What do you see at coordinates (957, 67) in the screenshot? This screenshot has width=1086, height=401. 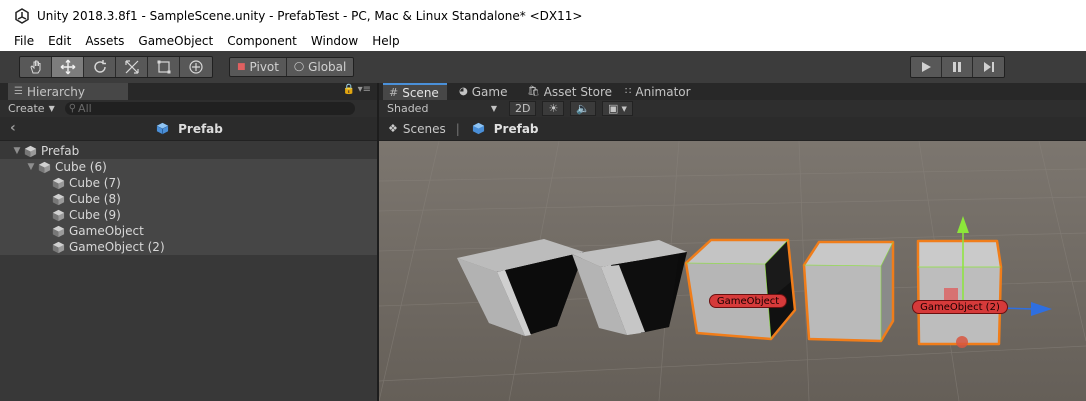 I see `pause-button` at bounding box center [957, 67].